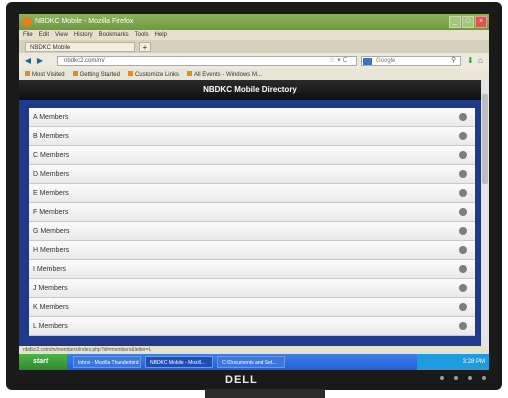  I want to click on vertical-scrollbar, so click(485, 213).